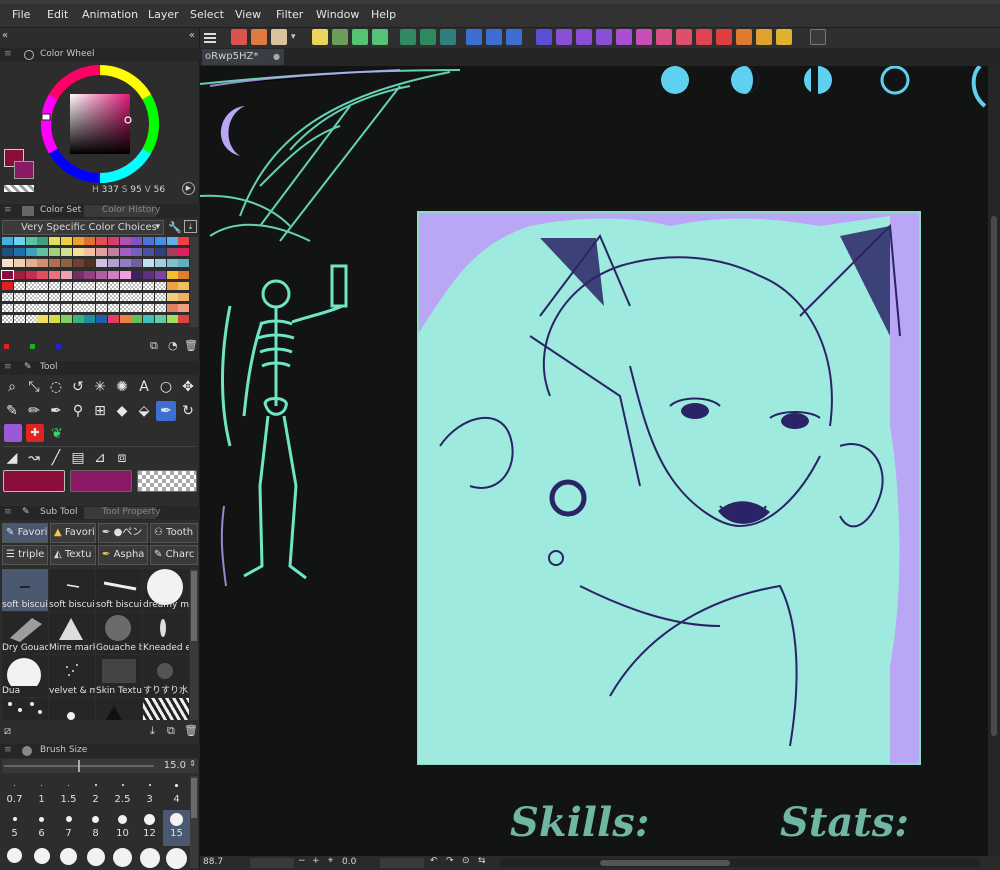  I want to click on brush-size-slider: 15.0 ⇕, so click(100, 766).